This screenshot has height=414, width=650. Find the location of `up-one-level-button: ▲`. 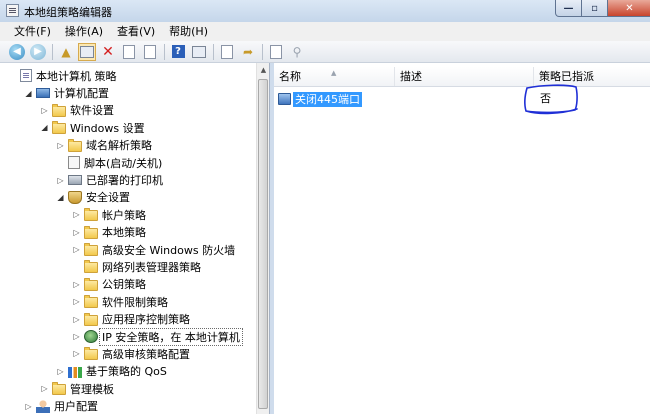

up-one-level-button: ▲ is located at coordinates (66, 52).